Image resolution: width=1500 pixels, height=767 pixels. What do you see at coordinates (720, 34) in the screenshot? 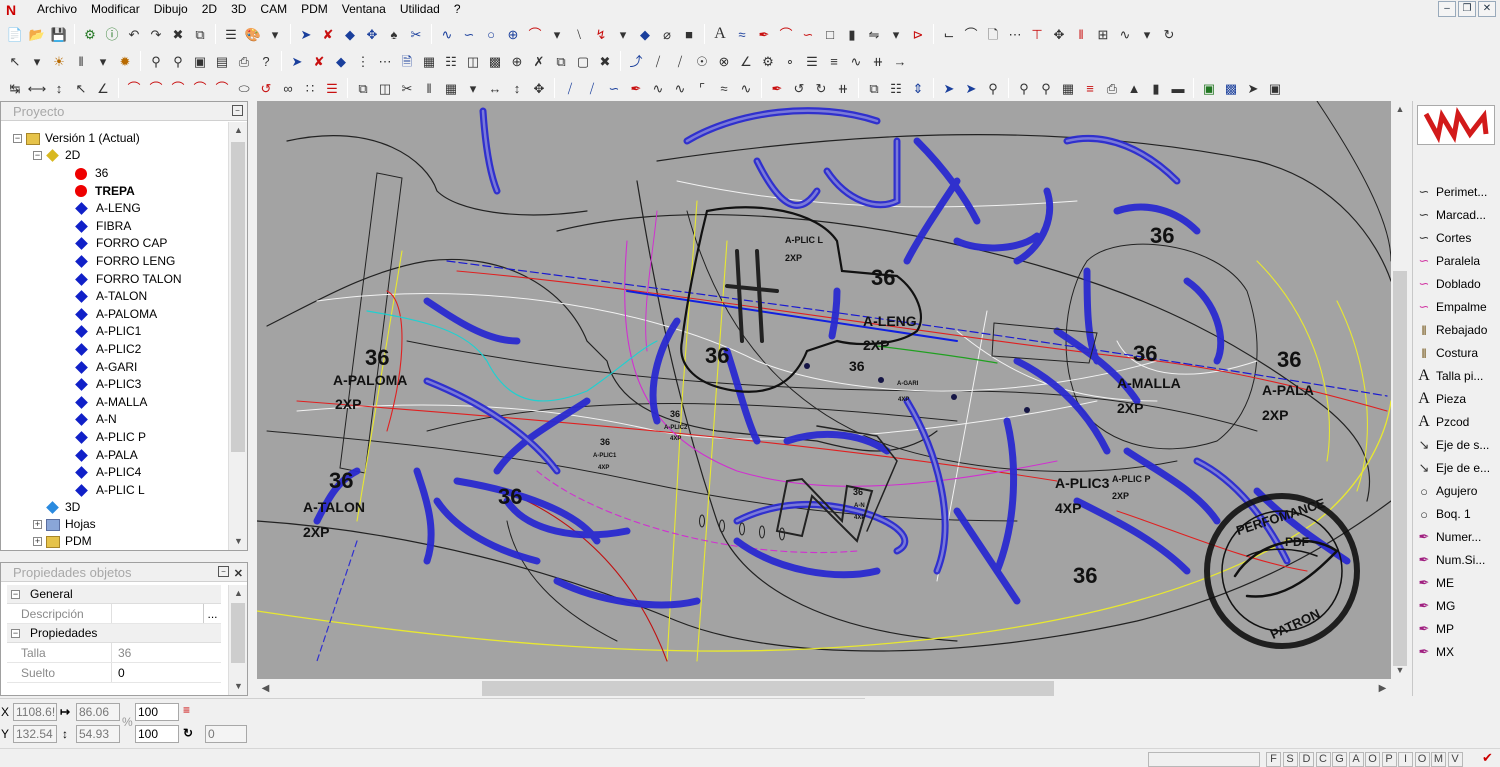
I see `text-tool-icon: A` at bounding box center [720, 34].